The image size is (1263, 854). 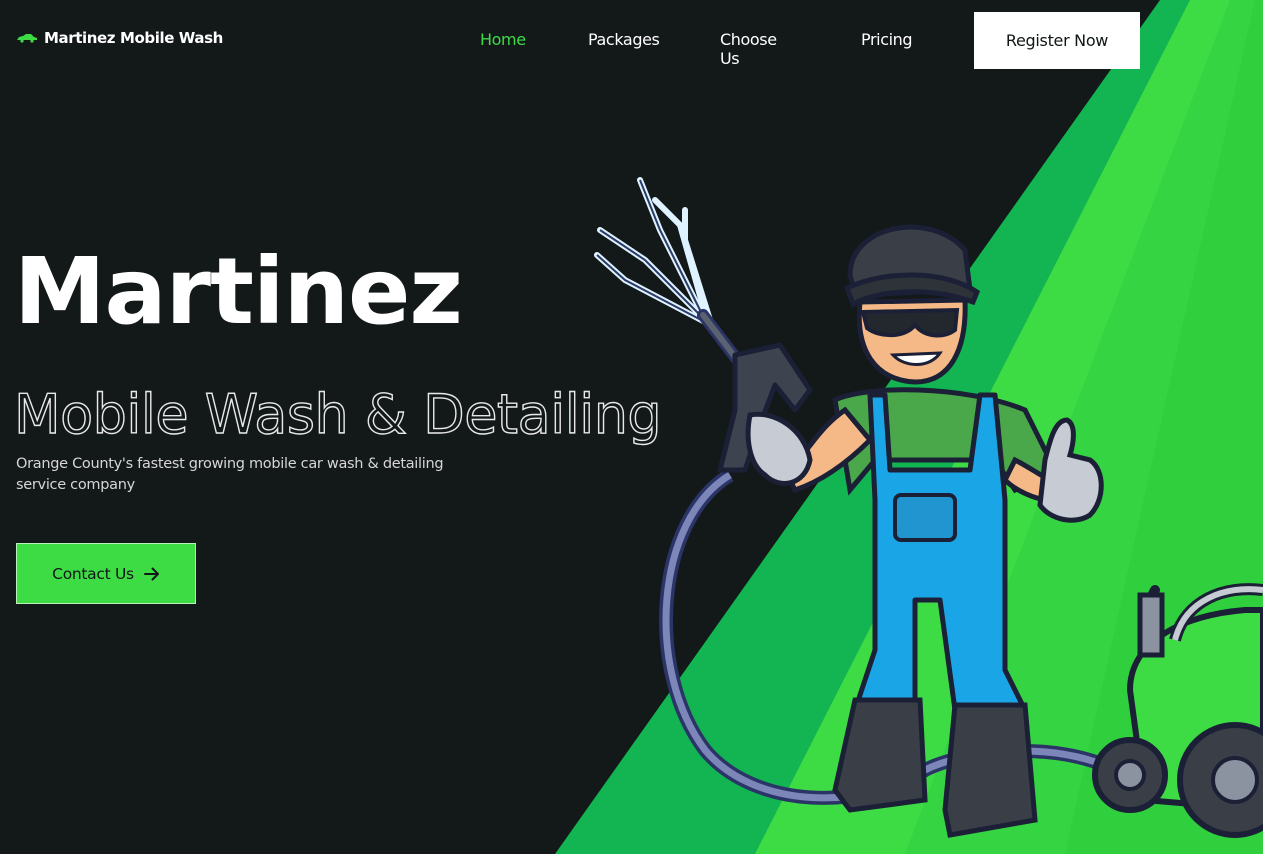 I want to click on arrow-right-icon, so click(x=151, y=573).